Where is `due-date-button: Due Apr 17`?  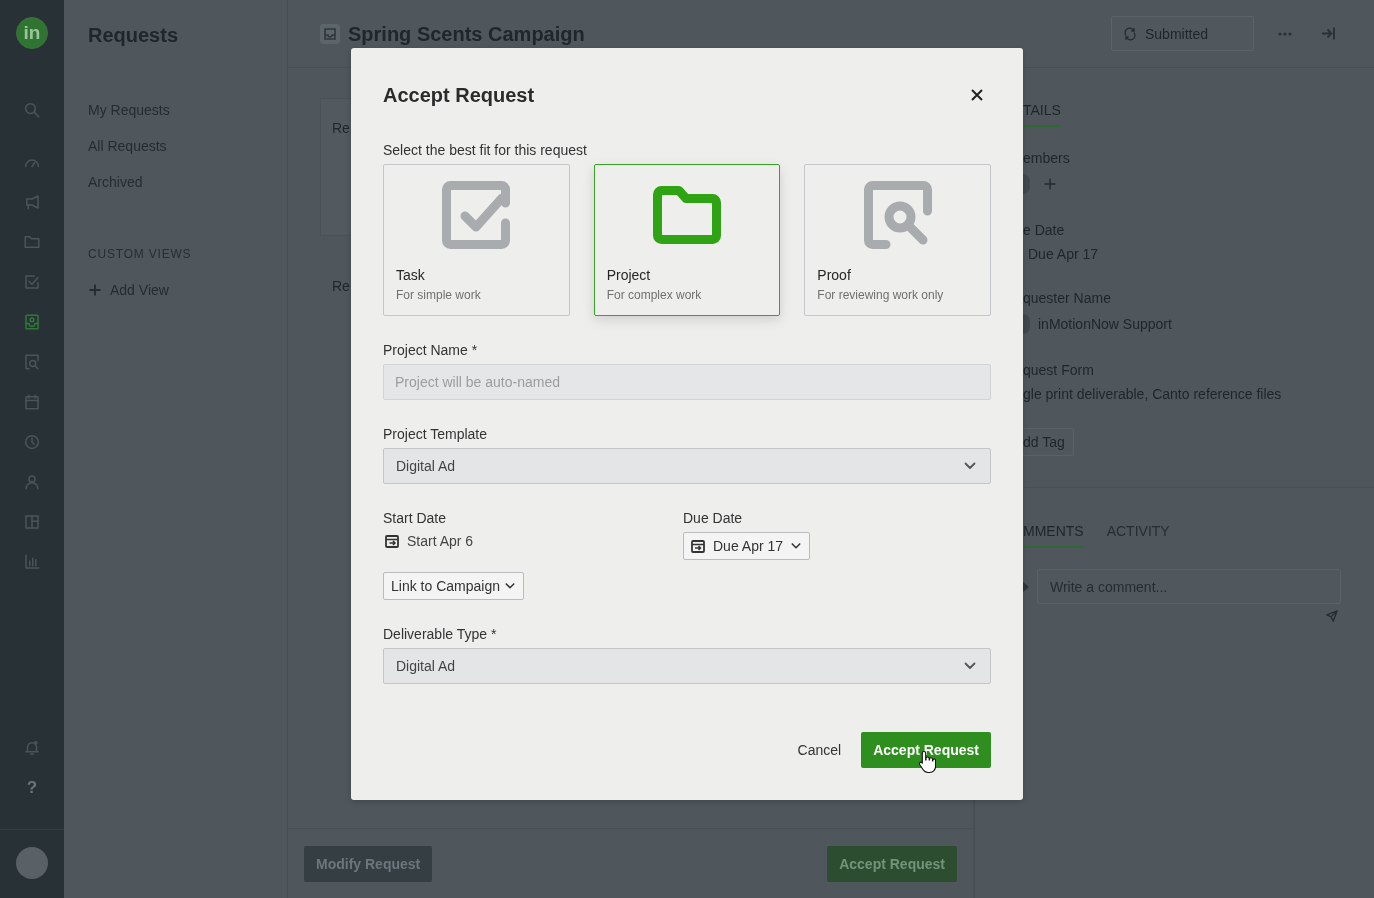
due-date-button: Due Apr 17 is located at coordinates (747, 546).